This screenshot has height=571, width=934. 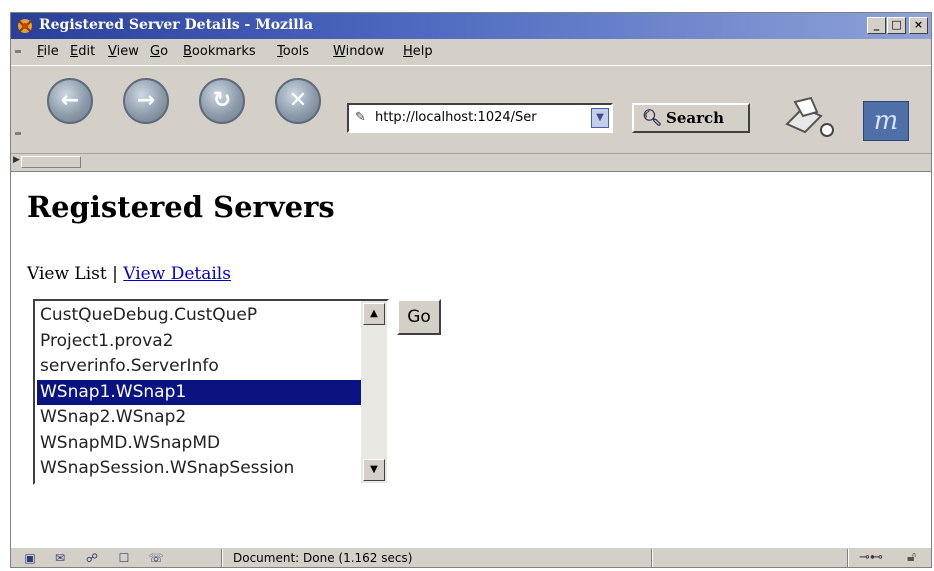 I want to click on search-button: 🔍︎ Search, so click(x=691, y=118).